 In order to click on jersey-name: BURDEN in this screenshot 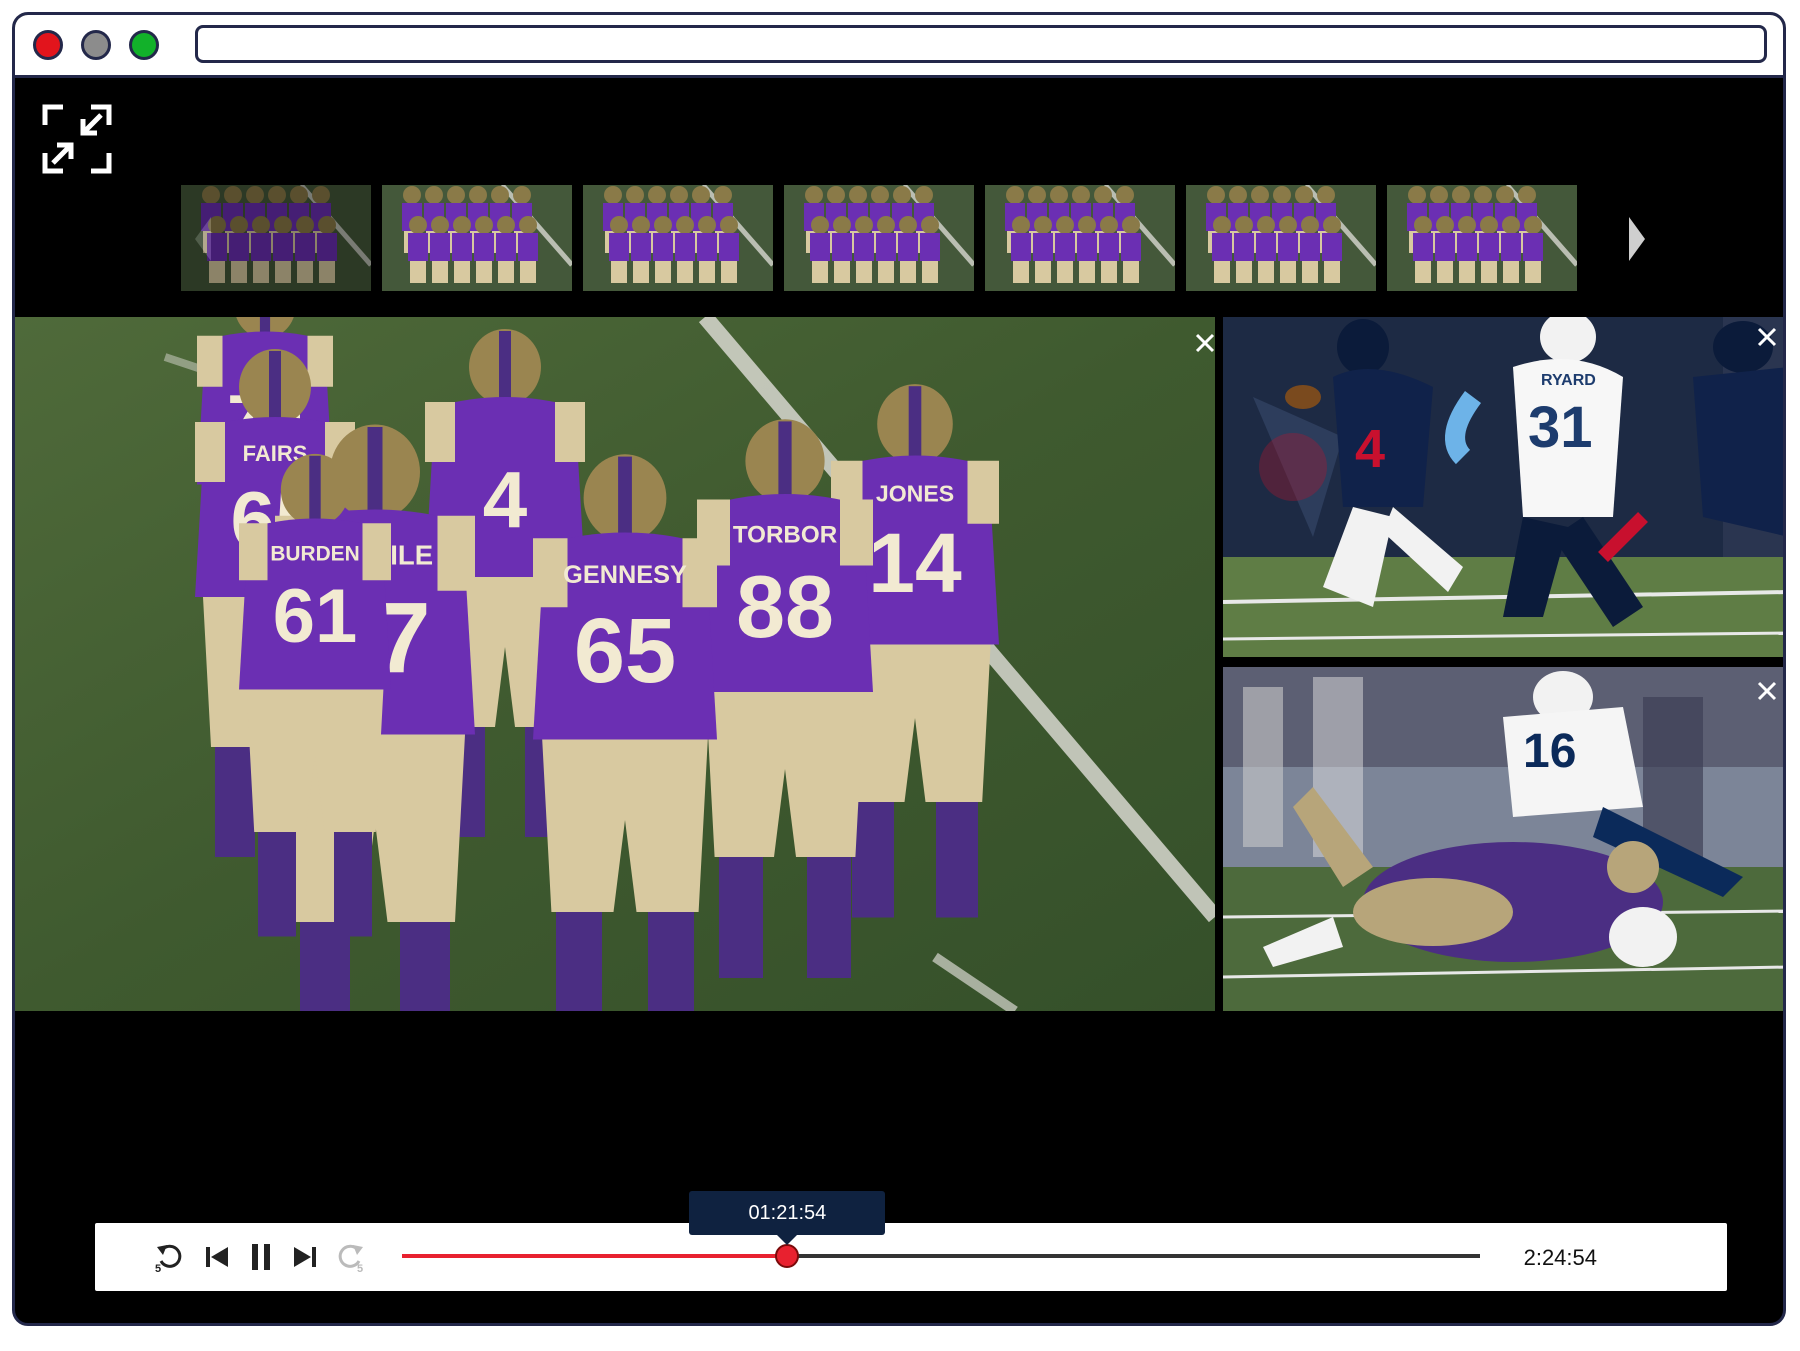, I will do `click(314, 553)`.